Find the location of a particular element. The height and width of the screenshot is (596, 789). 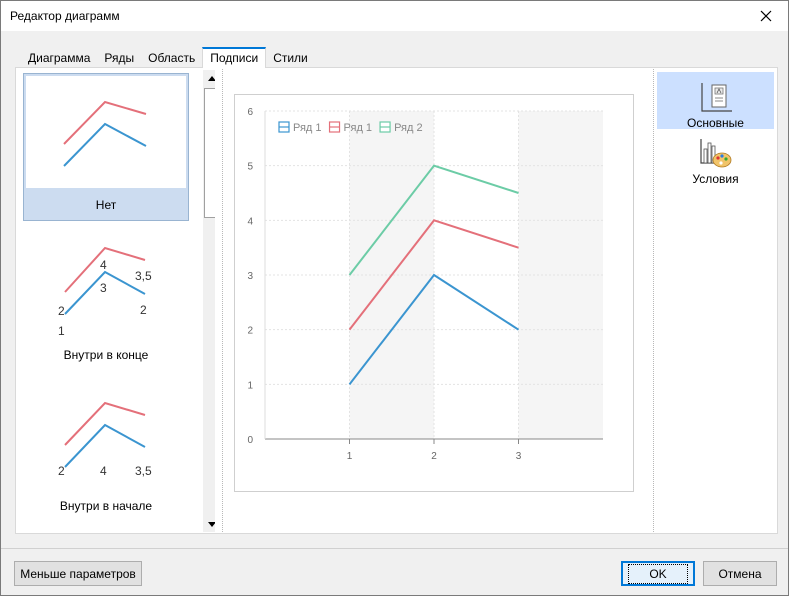

y-tick-label: 6 is located at coordinates (250, 112).